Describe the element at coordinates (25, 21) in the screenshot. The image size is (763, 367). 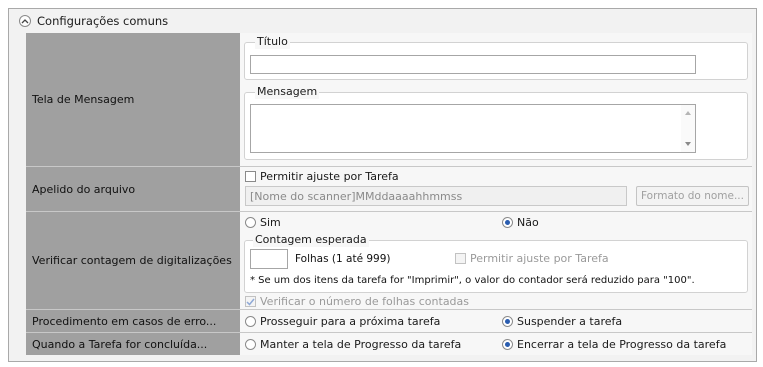
I see `chevron-up-circle-icon` at that location.